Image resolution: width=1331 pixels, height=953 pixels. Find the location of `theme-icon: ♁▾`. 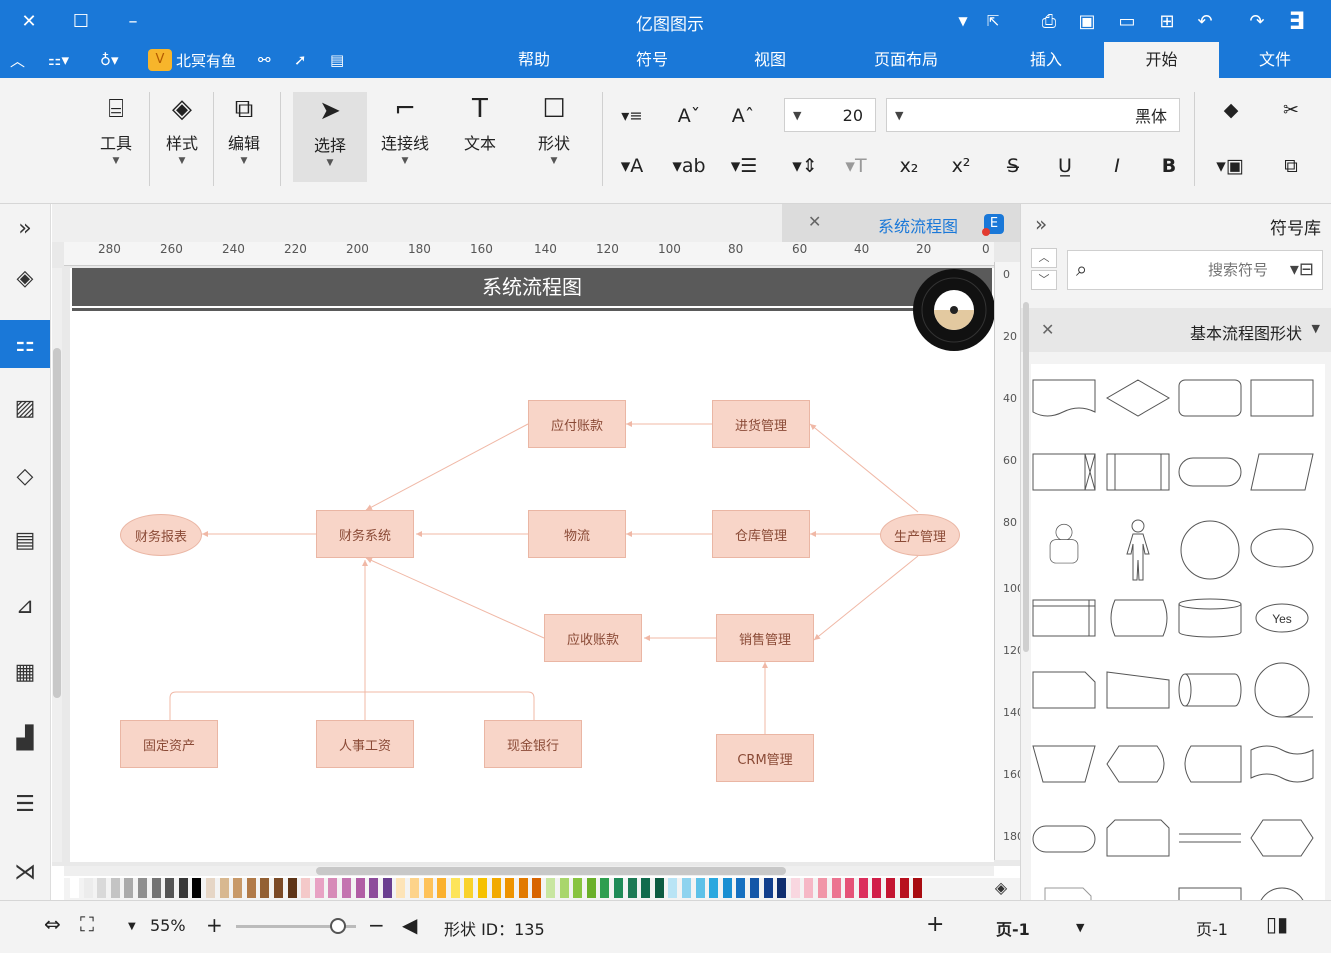

theme-icon: ♁▾ is located at coordinates (109, 60).